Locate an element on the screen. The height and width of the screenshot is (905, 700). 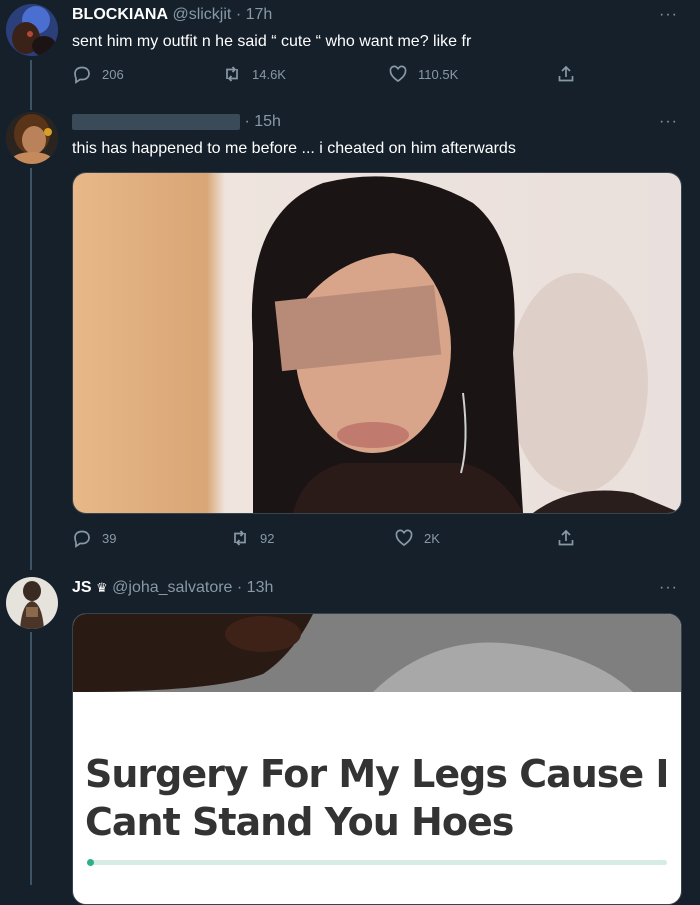
tweet-header: JS ♛ @joha_salvatore · 13h is located at coordinates (172, 588).